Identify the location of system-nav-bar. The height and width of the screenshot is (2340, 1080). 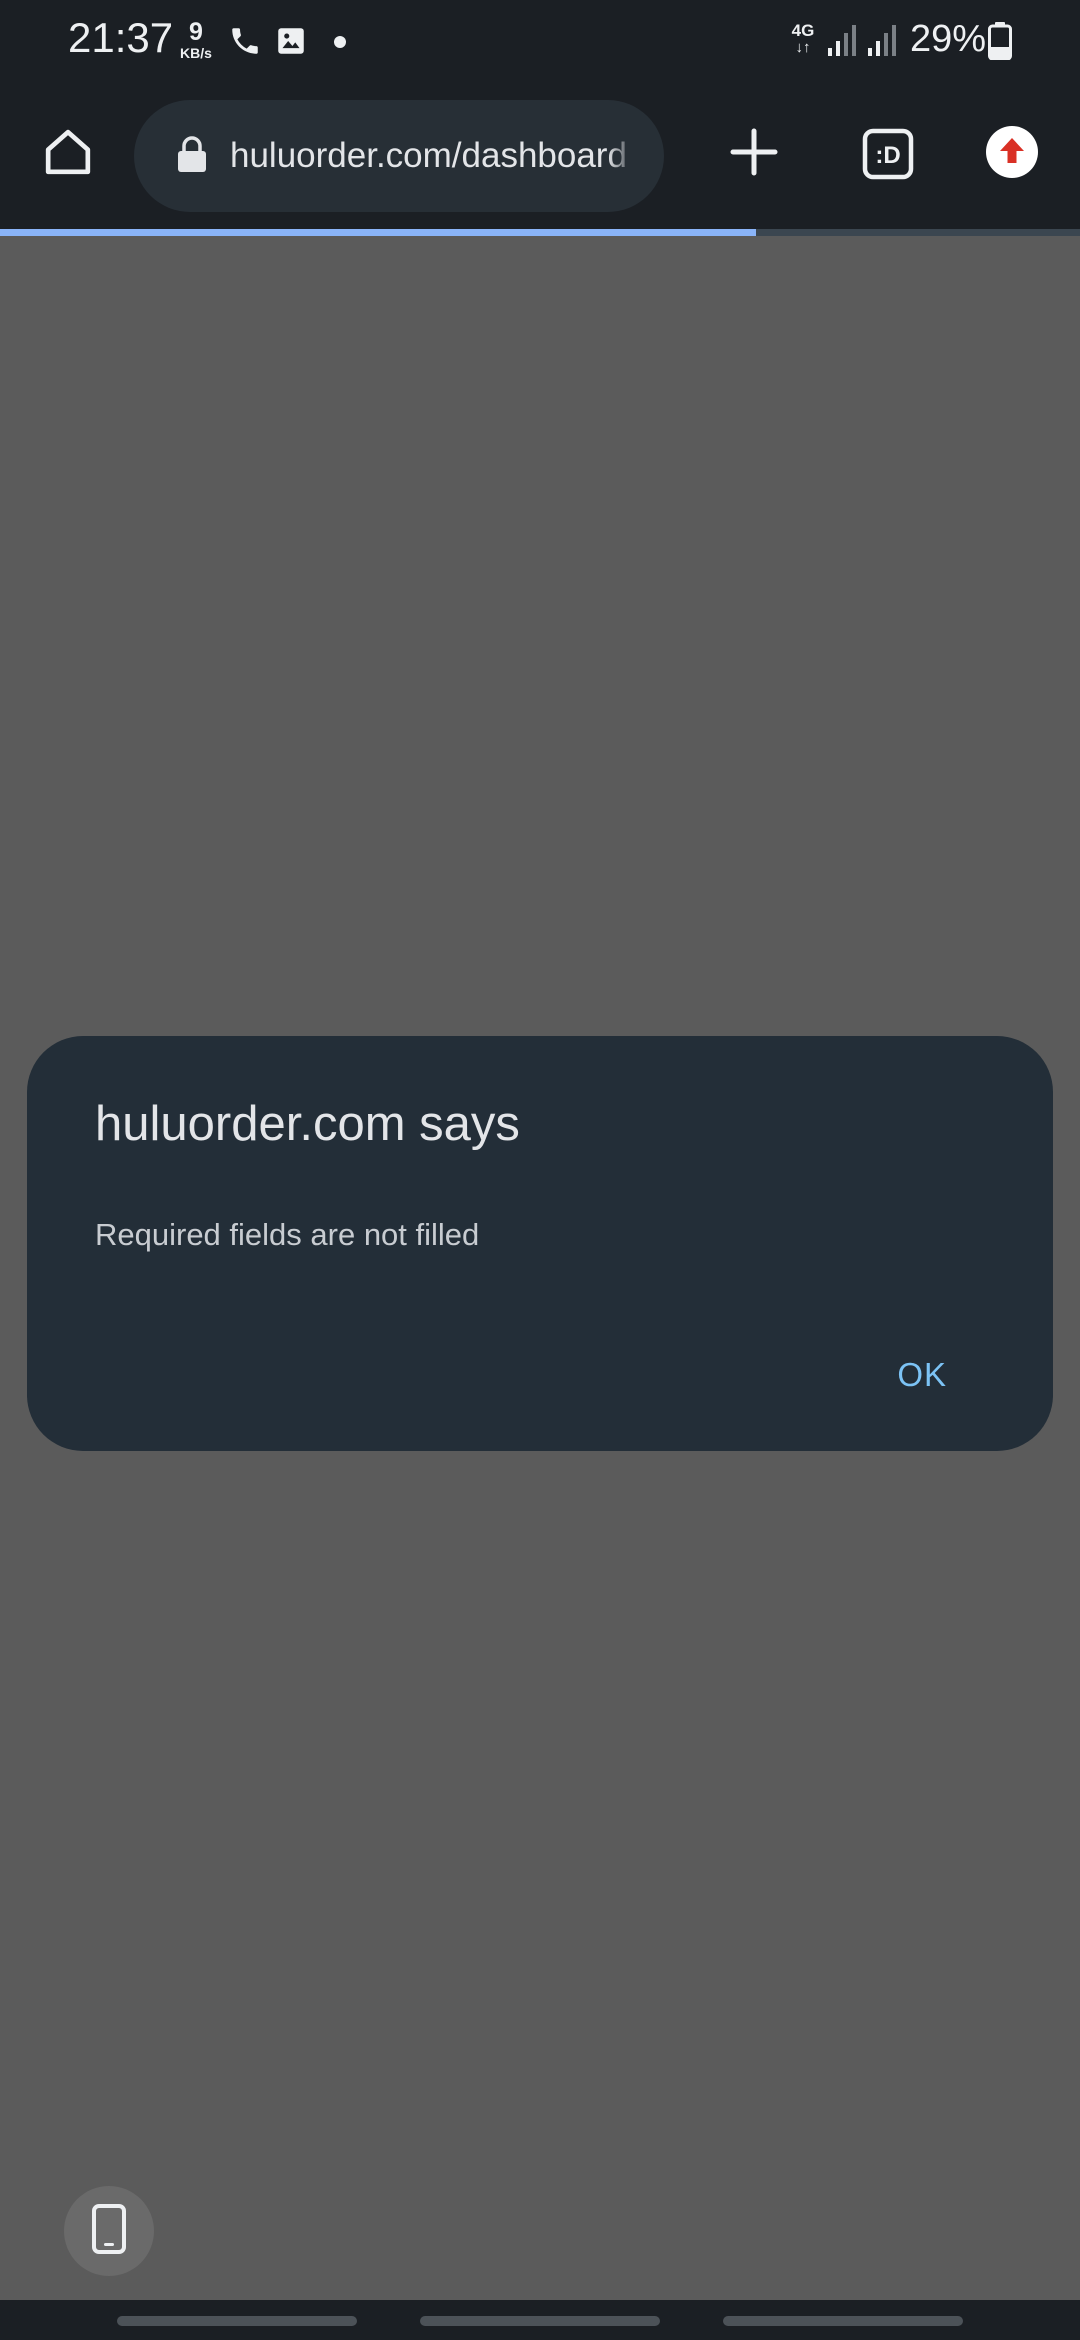
(540, 2320).